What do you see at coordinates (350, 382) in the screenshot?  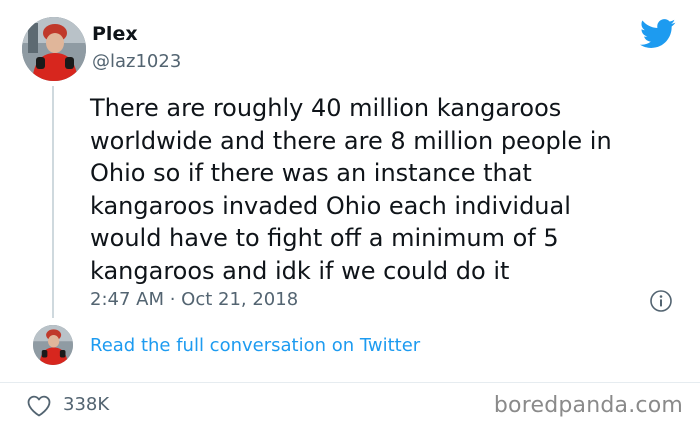 I see `divider` at bounding box center [350, 382].